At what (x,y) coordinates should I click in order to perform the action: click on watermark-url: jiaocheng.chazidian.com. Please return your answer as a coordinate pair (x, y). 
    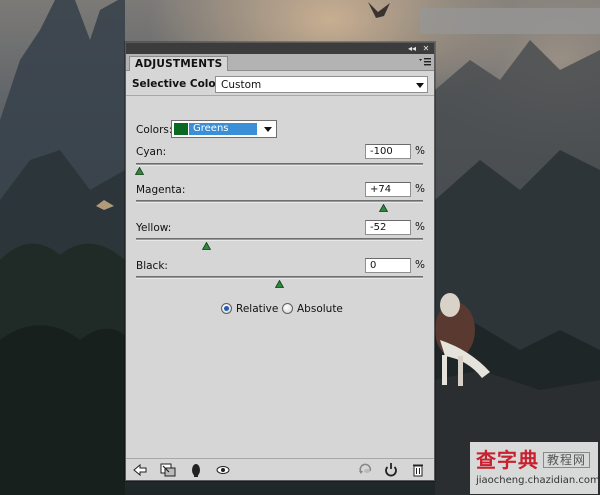
    Looking at the image, I should click on (538, 480).